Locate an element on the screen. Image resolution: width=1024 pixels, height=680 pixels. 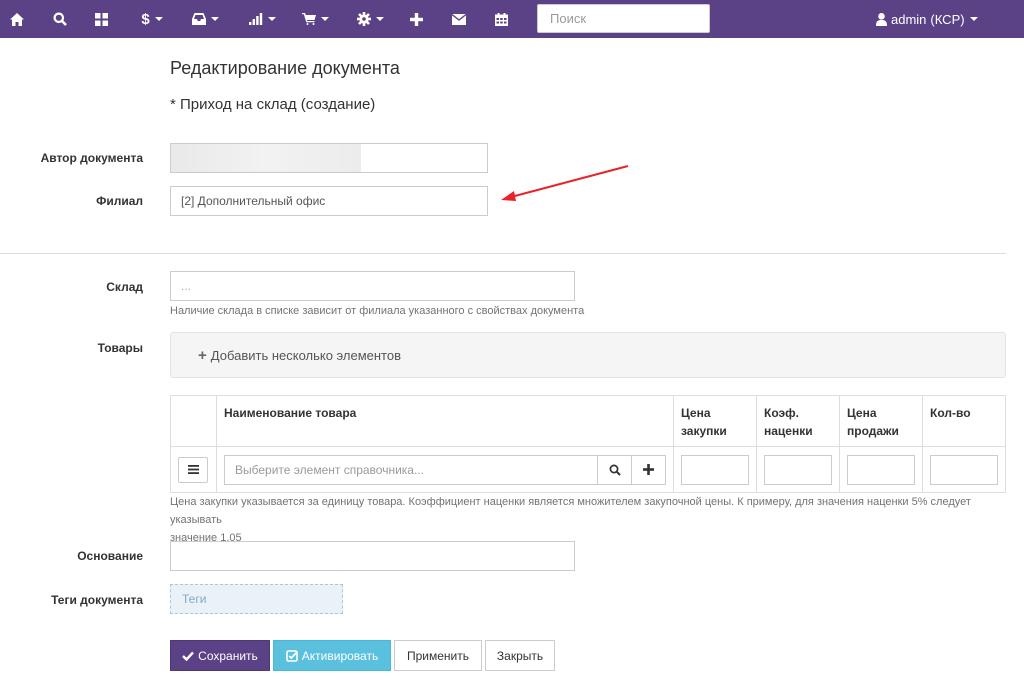
product-search-button is located at coordinates (615, 469).